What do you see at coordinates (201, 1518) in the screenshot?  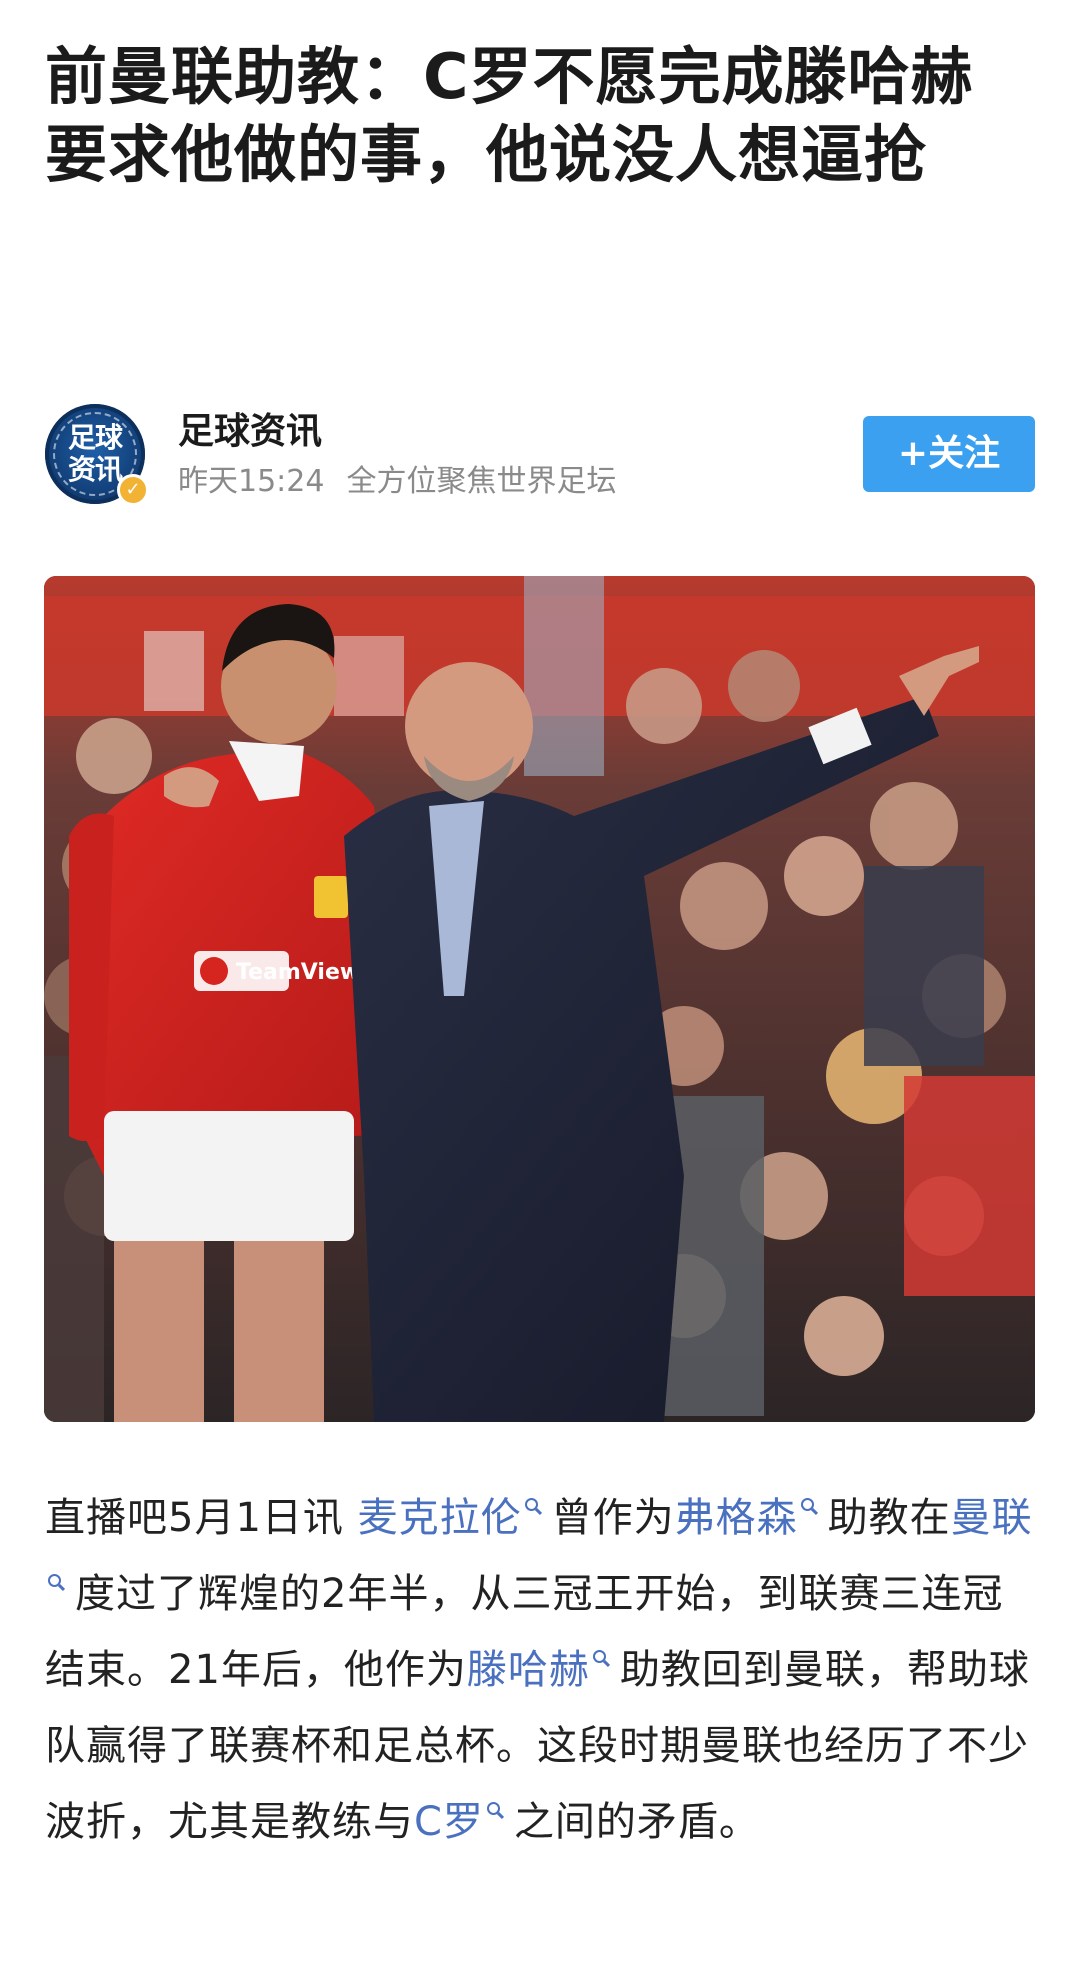 I see `body-text-segment: 直播吧5月1日讯` at bounding box center [201, 1518].